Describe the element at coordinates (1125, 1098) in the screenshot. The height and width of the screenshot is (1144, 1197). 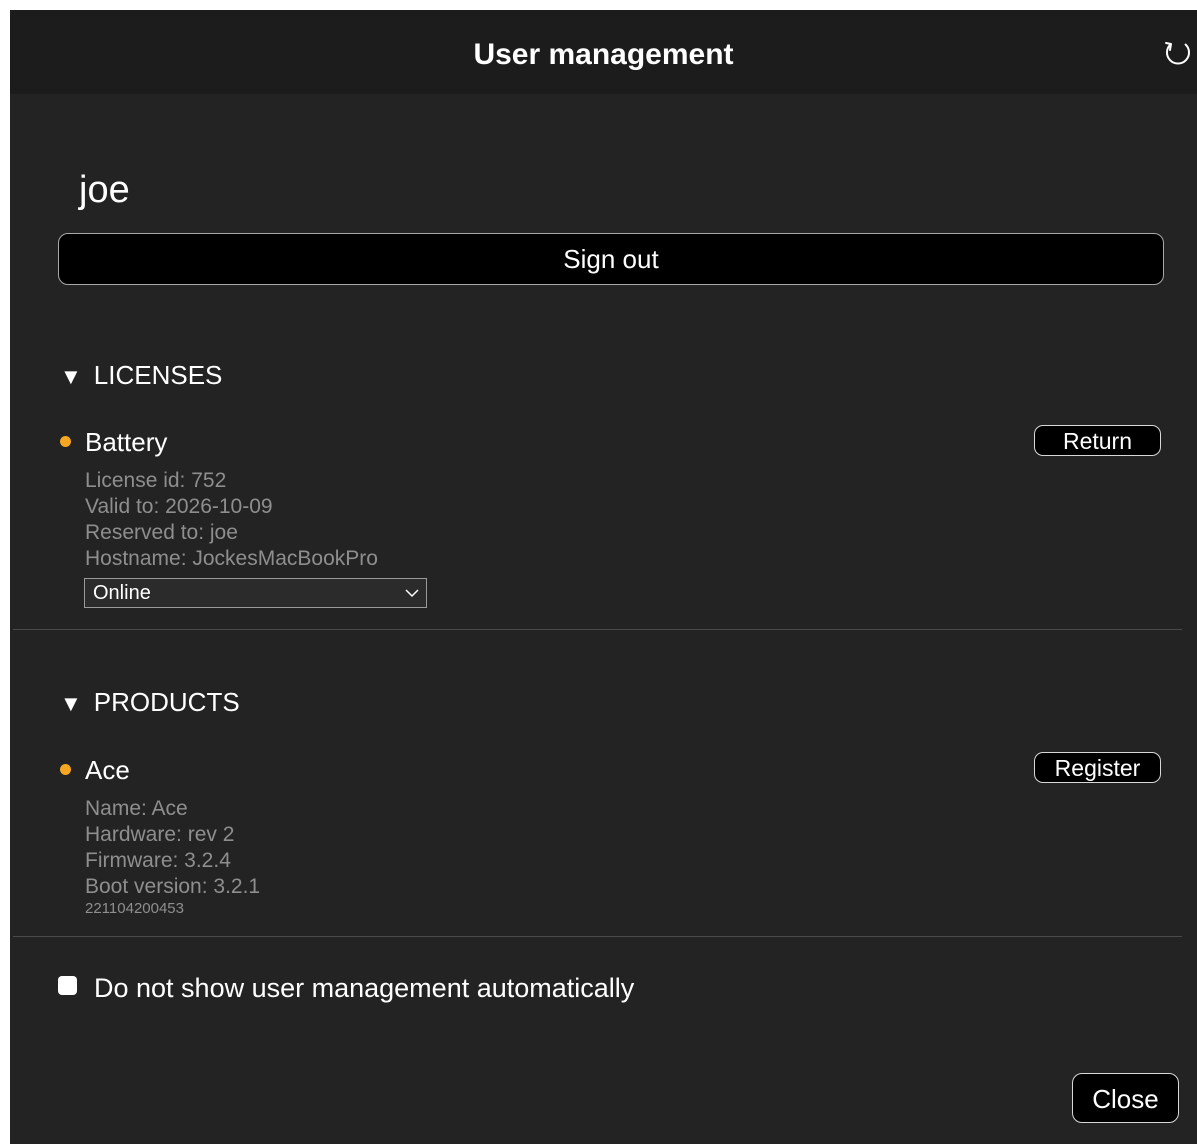
I see `close-button: Close` at that location.